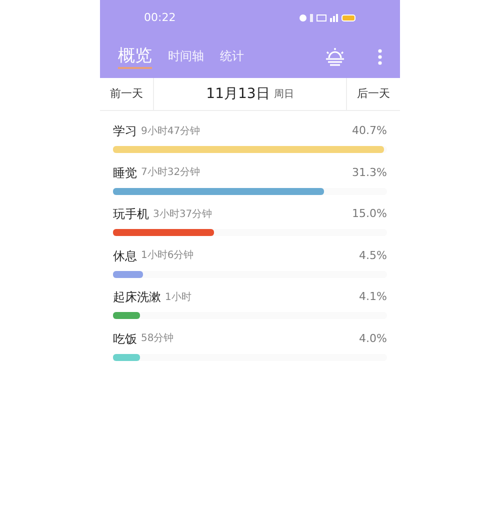  What do you see at coordinates (157, 339) in the screenshot?
I see `activity-duration: 58分钟` at bounding box center [157, 339].